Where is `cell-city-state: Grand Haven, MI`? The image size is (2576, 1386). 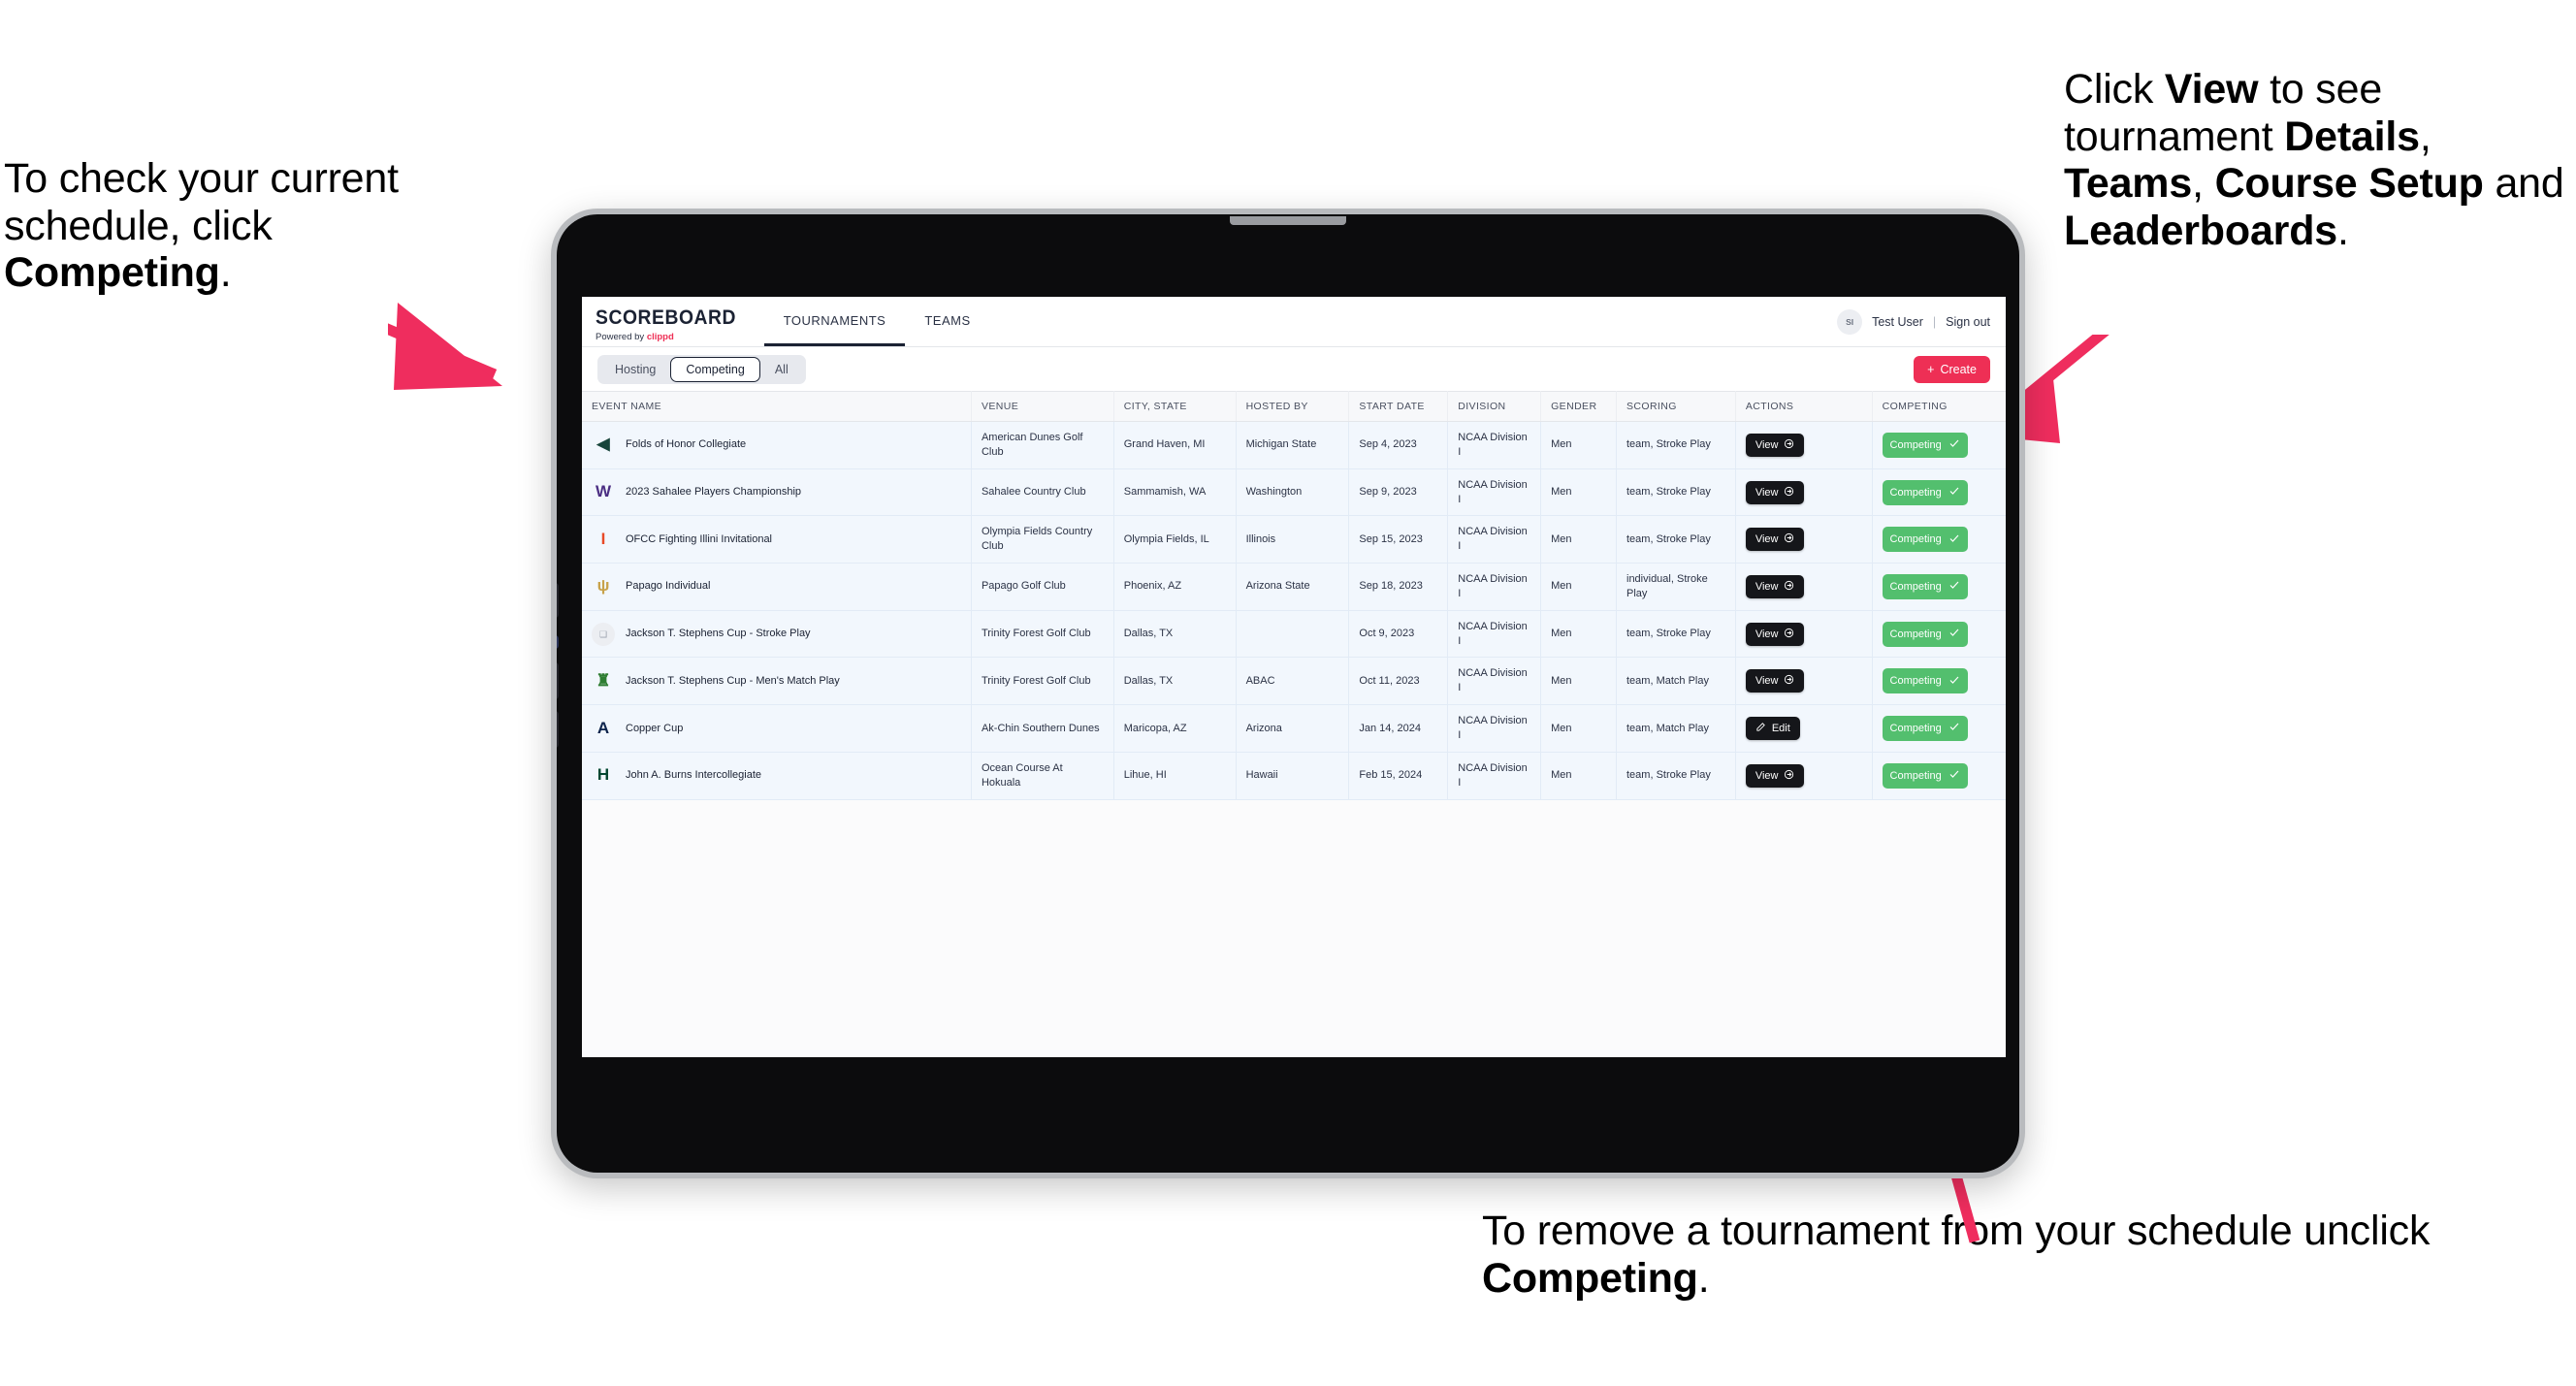 cell-city-state: Grand Haven, MI is located at coordinates (1175, 445).